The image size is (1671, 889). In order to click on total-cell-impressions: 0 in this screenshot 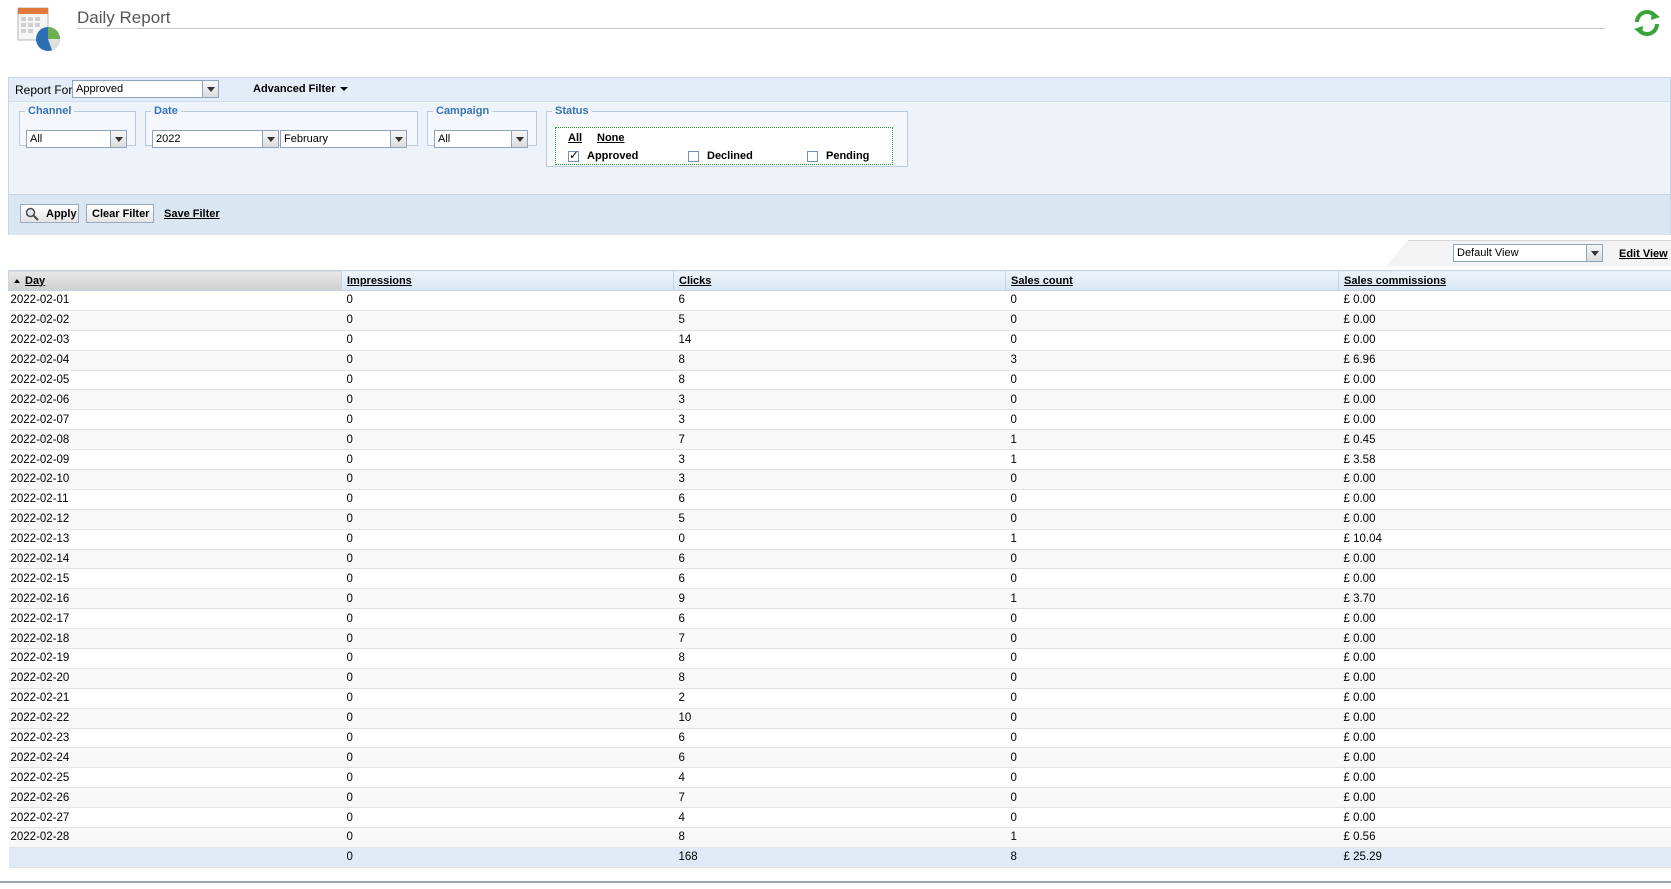, I will do `click(507, 857)`.